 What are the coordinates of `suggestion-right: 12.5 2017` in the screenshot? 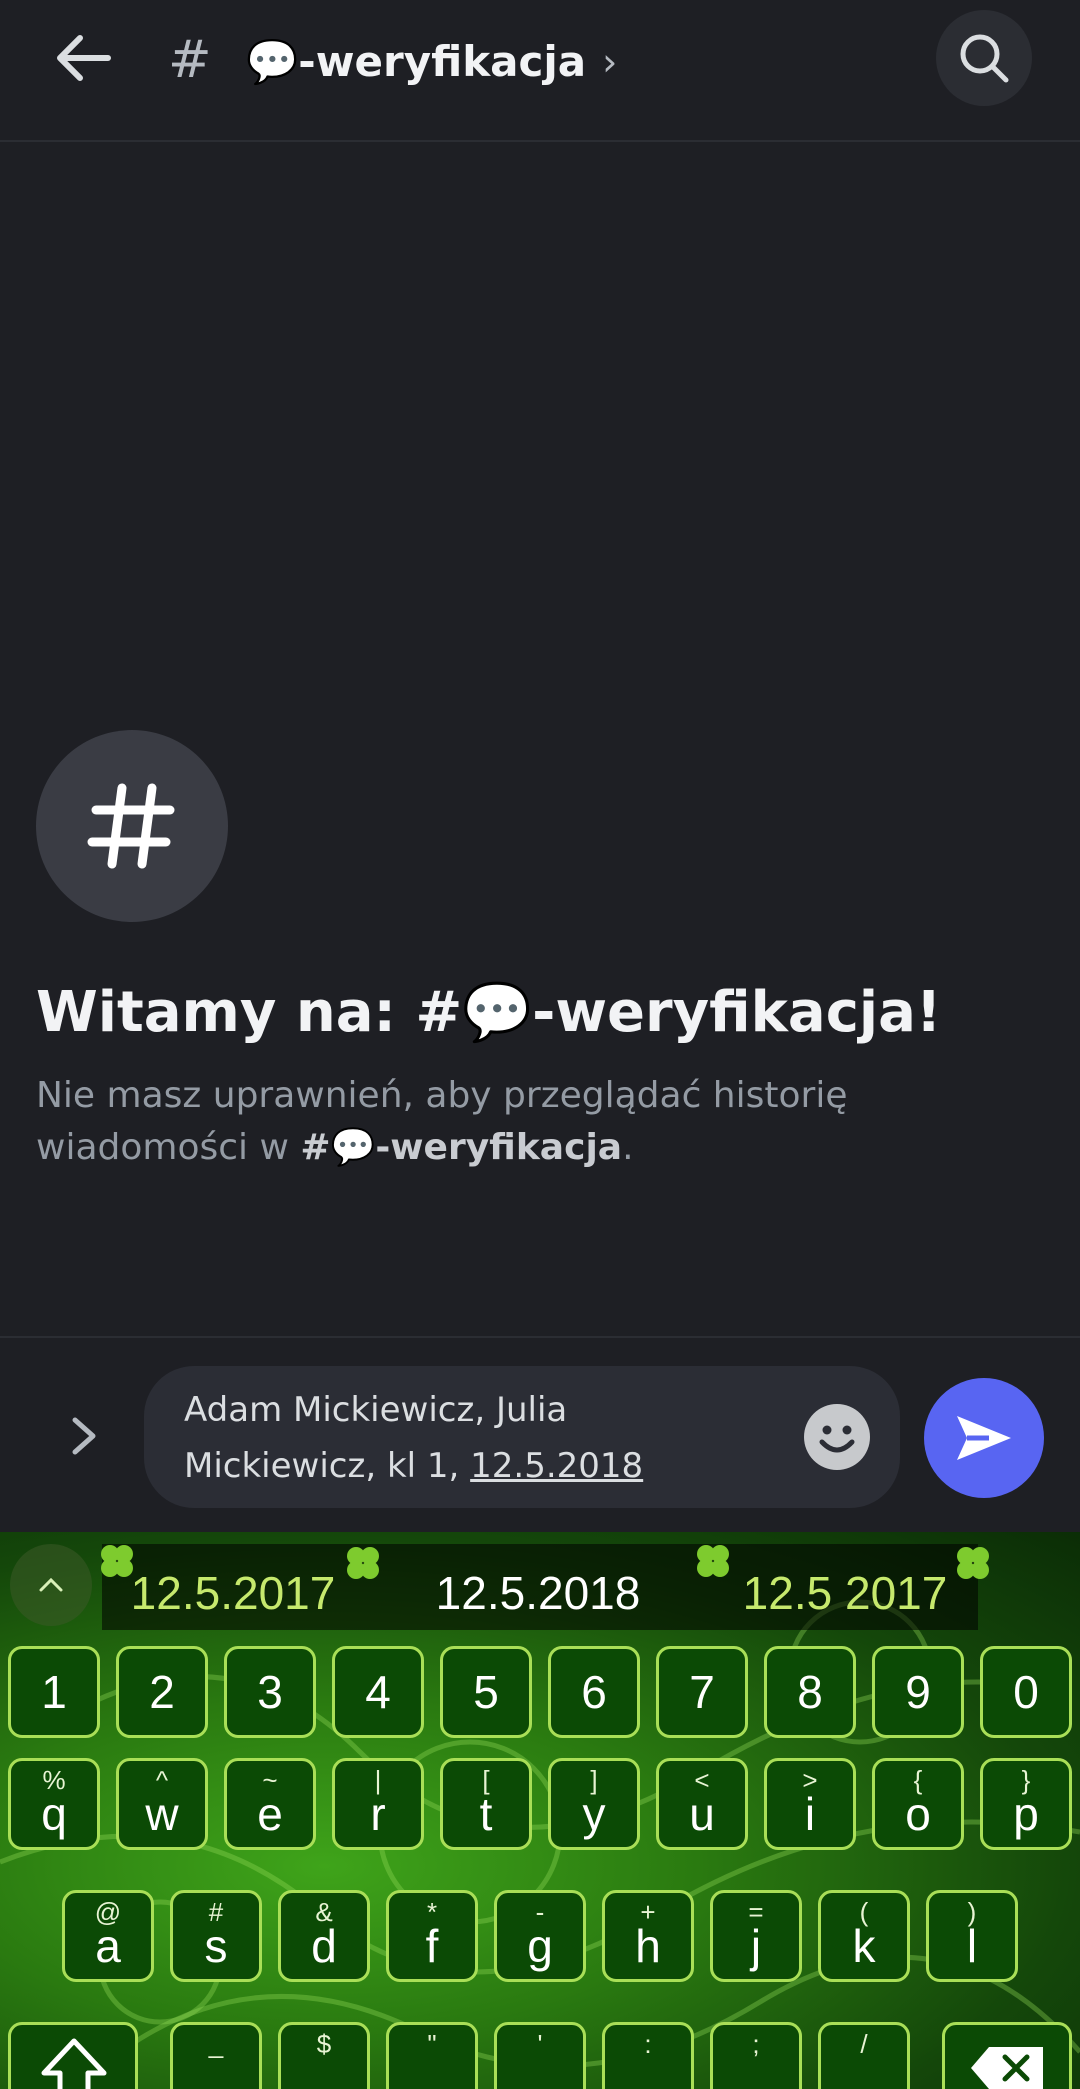 It's located at (845, 1593).